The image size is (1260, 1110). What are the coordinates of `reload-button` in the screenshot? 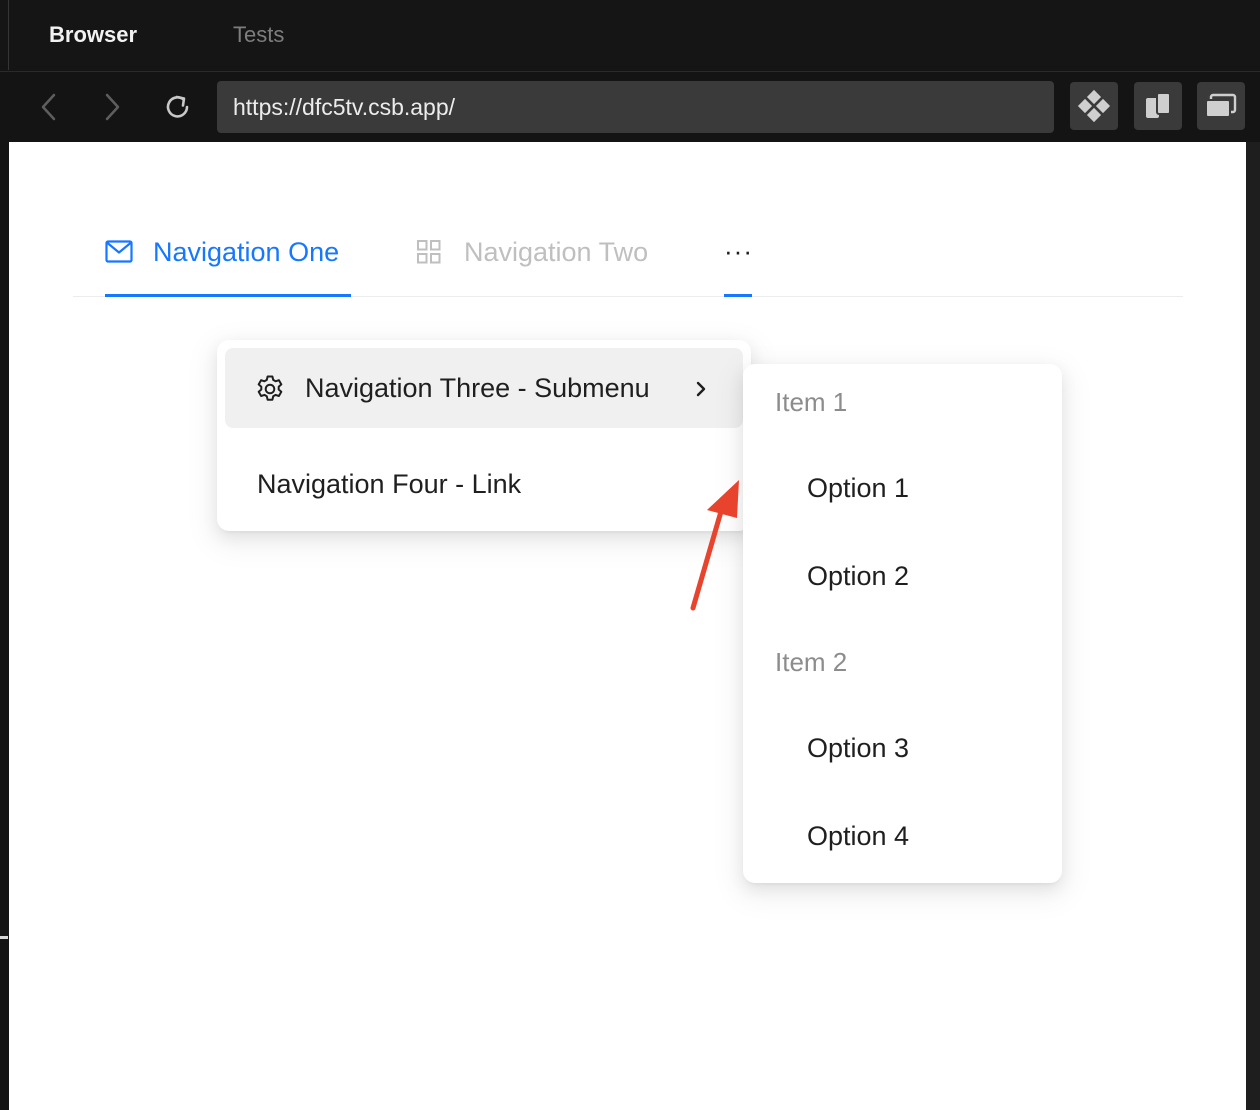 It's located at (178, 107).